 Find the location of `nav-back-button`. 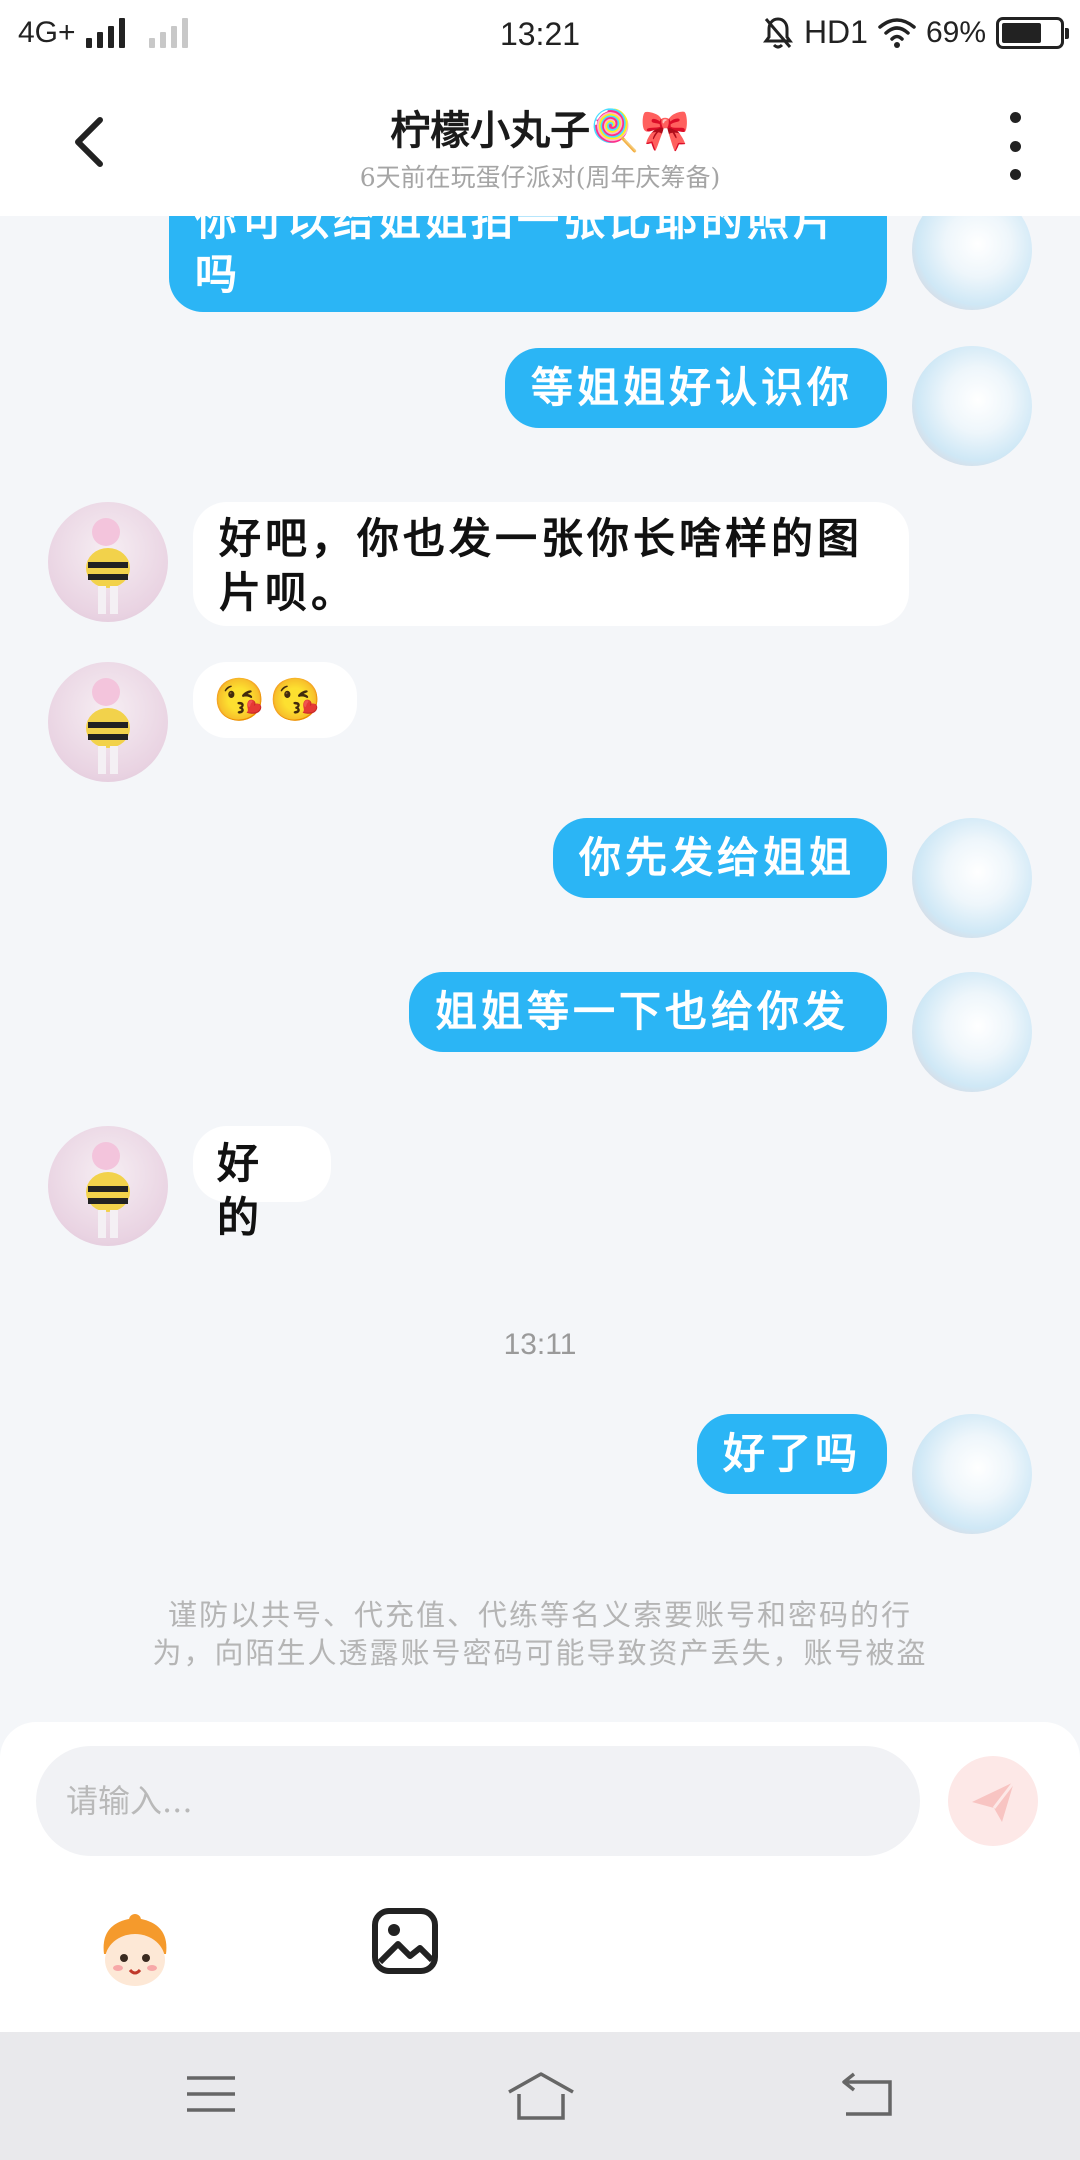

nav-back-button is located at coordinates (867, 2094).